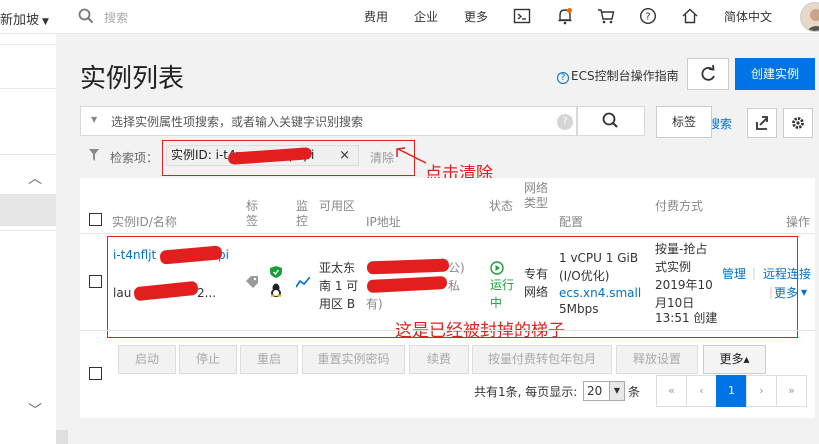 The height and width of the screenshot is (444, 819). What do you see at coordinates (447, 330) in the screenshot?
I see `row-divider` at bounding box center [447, 330].